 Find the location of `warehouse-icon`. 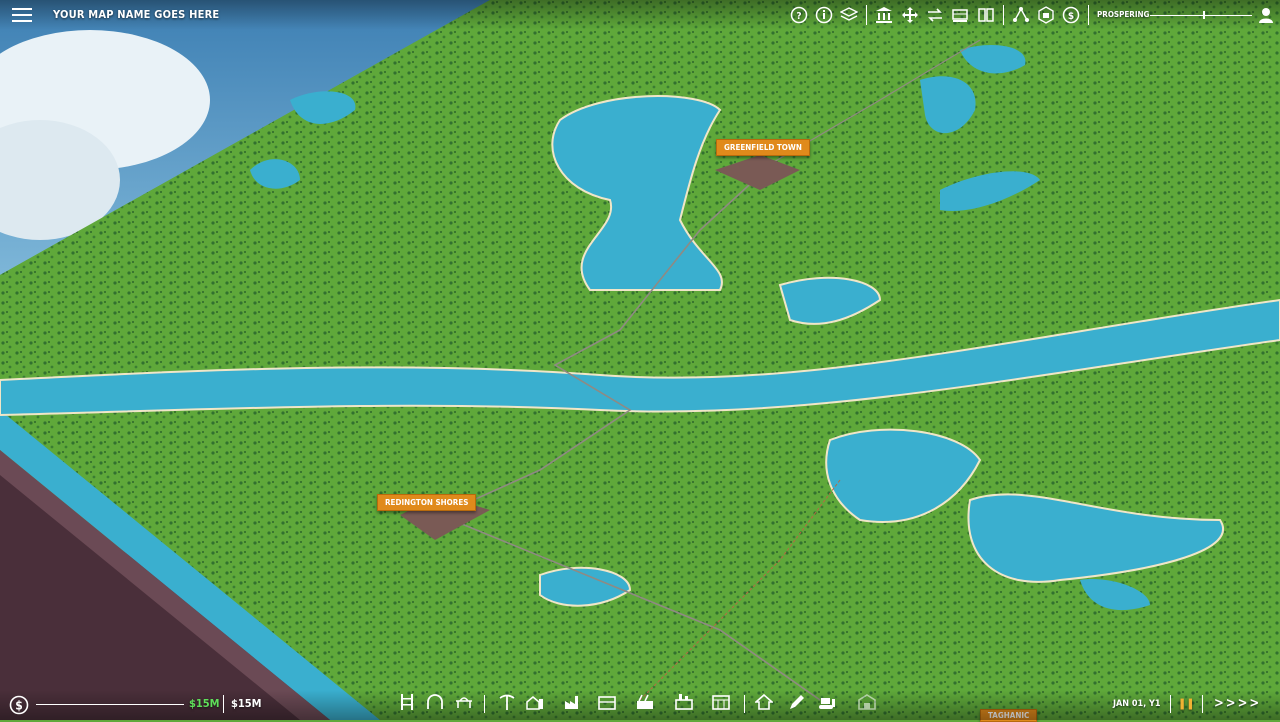

warehouse-icon is located at coordinates (607, 702).